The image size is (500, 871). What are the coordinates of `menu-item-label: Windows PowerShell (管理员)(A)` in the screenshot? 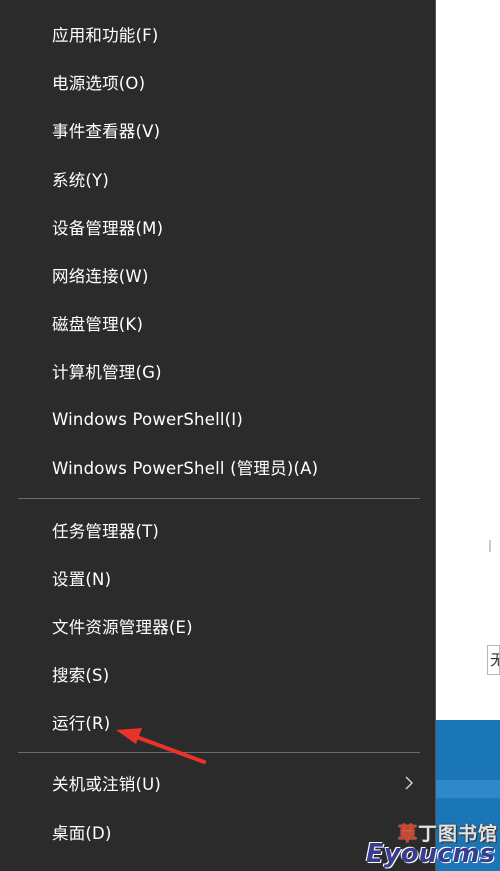 It's located at (185, 468).